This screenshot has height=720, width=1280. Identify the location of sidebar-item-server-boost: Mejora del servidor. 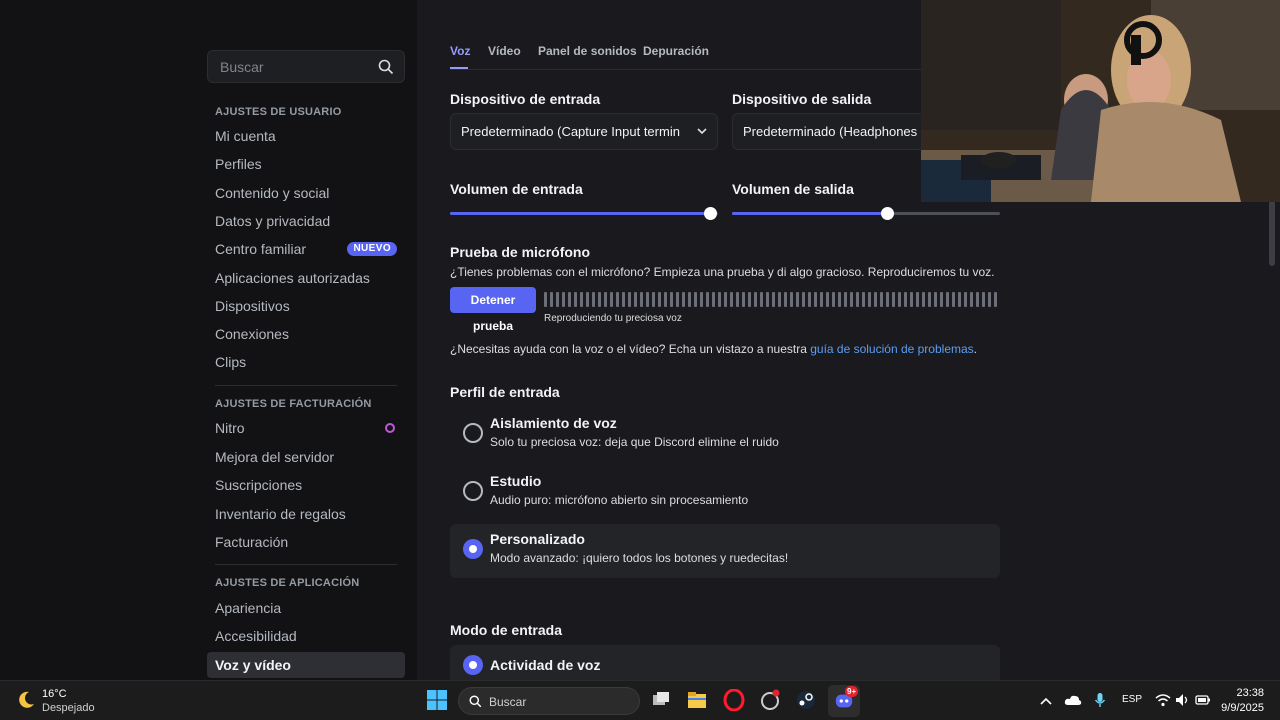
(306, 457).